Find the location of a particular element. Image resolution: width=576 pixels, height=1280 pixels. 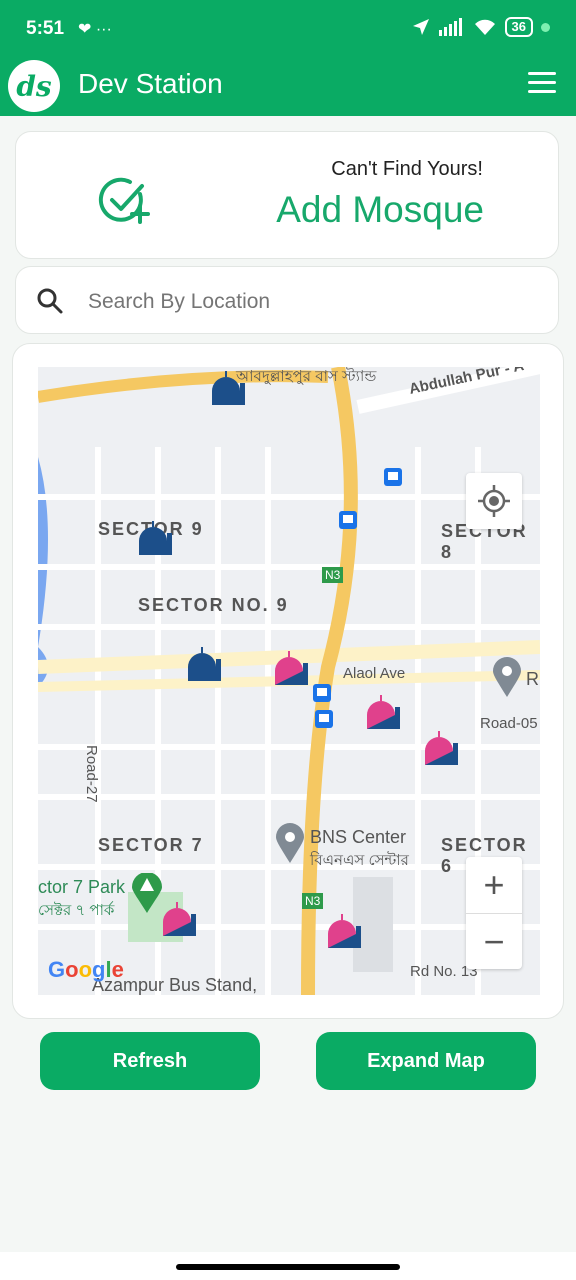

search-icon is located at coordinates (50, 301).